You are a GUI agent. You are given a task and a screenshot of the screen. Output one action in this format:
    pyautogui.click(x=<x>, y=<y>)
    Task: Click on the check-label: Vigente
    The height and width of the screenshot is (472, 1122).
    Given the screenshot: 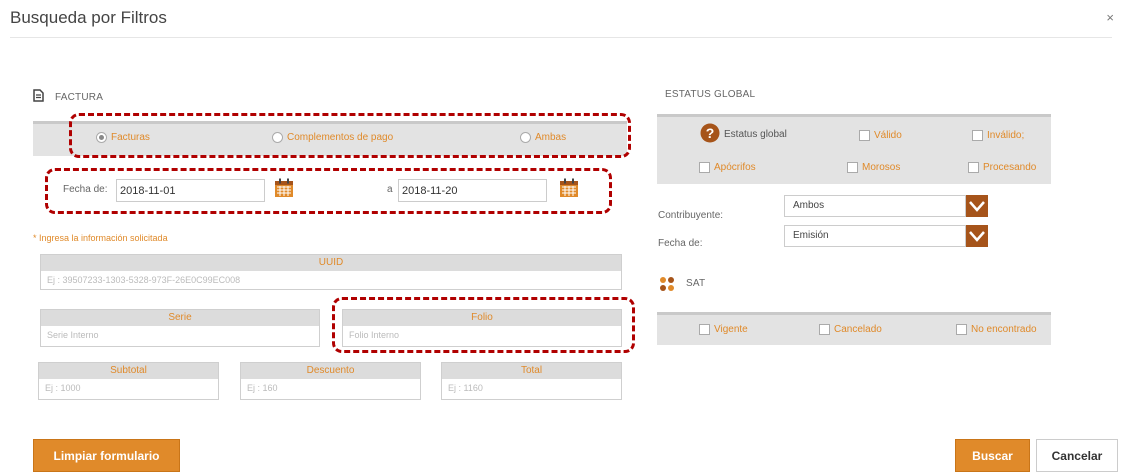 What is the action you would take?
    pyautogui.click(x=731, y=329)
    